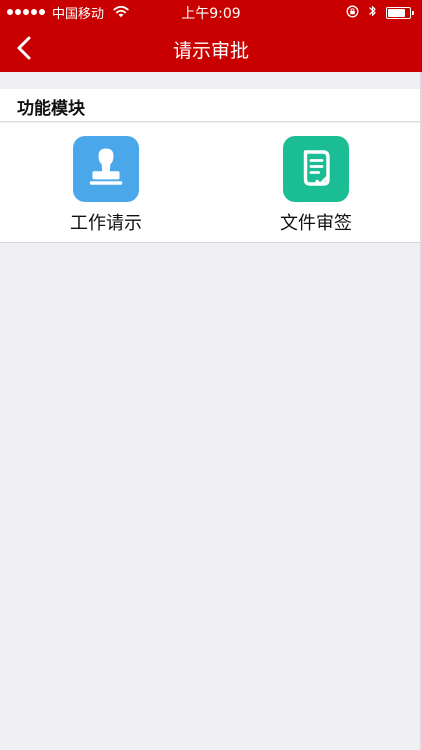 The height and width of the screenshot is (750, 422). I want to click on document-signing-icon-tile, so click(316, 169).